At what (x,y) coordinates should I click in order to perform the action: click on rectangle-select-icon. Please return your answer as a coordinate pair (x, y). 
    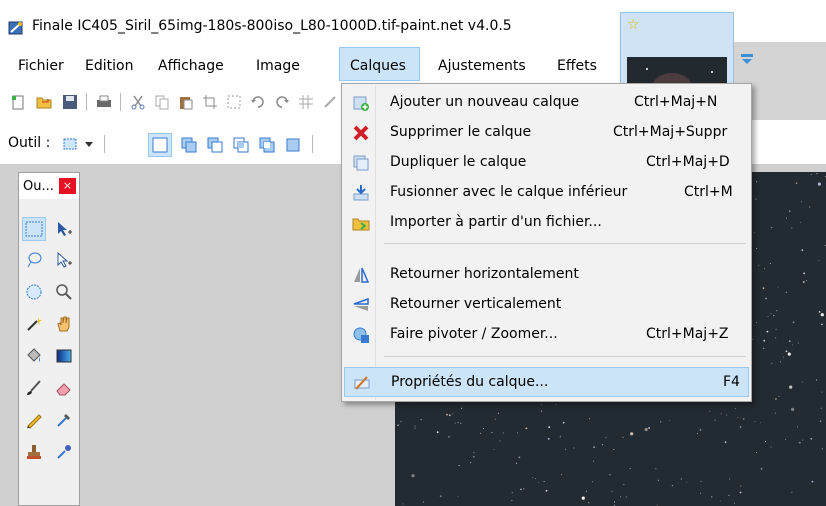
    Looking at the image, I should click on (70, 144).